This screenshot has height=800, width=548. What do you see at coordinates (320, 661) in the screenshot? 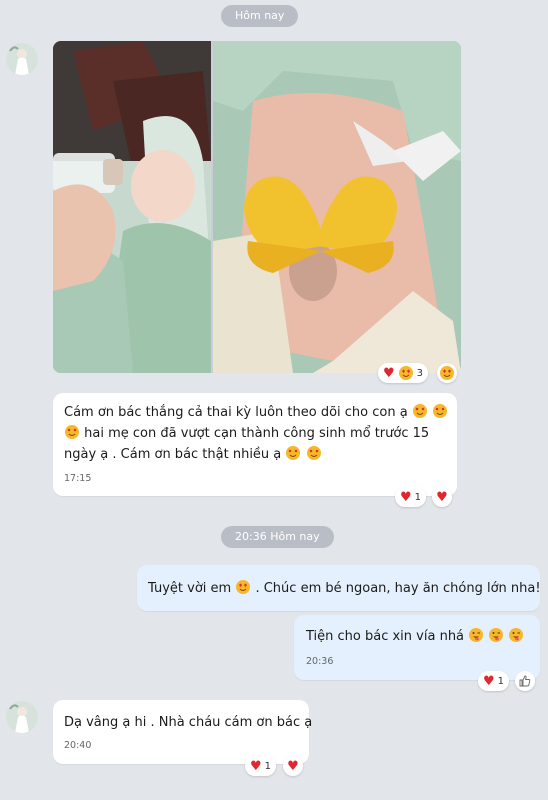
I see `message-time: 20:36` at bounding box center [320, 661].